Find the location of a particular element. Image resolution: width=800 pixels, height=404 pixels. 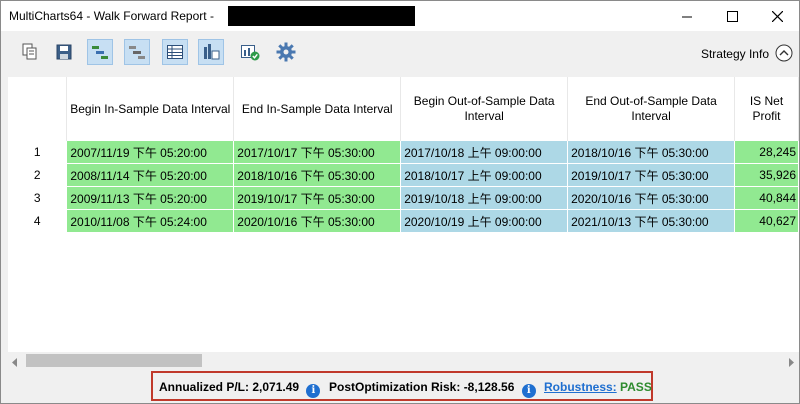

scroll-left-icon is located at coordinates (15, 363).